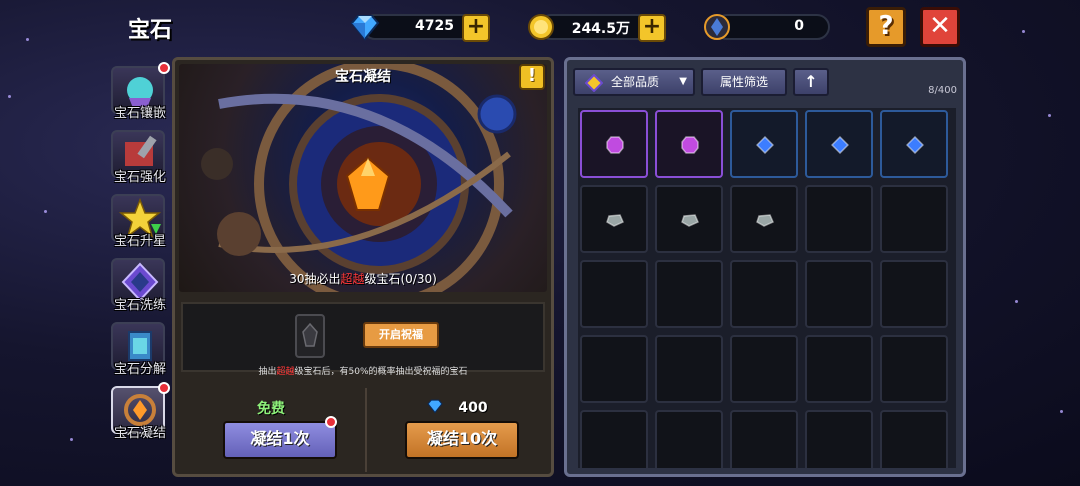 This screenshot has width=1080, height=486. What do you see at coordinates (457, 407) in the screenshot?
I see `draw-ten-cost: 400` at bounding box center [457, 407].